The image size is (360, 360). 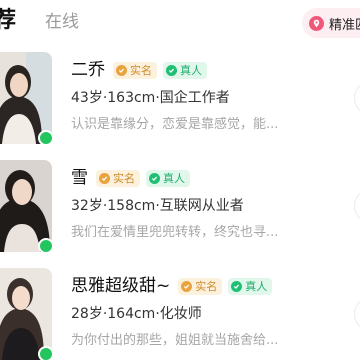 I want to click on name-row: 思雅超级甜~ 实名 真人, so click(x=172, y=286).